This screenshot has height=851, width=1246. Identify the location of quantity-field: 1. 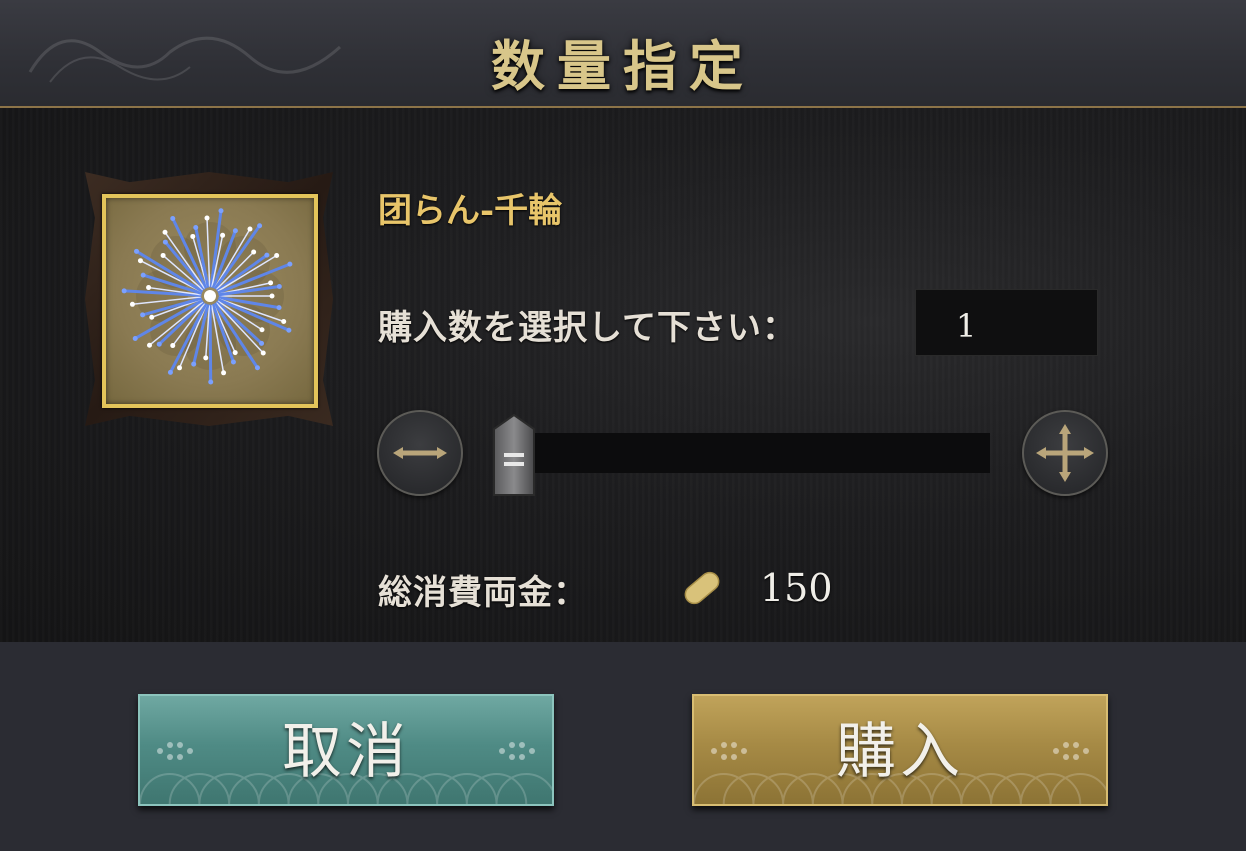
(1006, 322).